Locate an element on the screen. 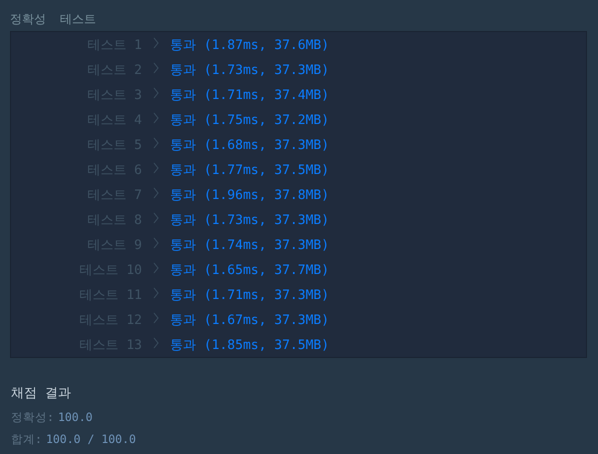 This screenshot has width=598, height=454. column-header: 테스트 is located at coordinates (78, 19).